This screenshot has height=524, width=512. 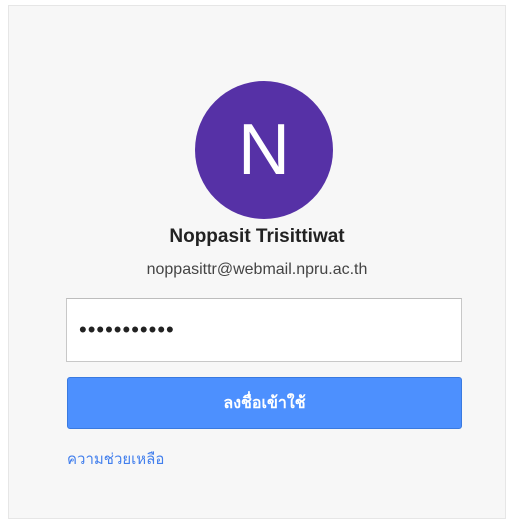 What do you see at coordinates (264, 403) in the screenshot?
I see `signin-button: ลงชื่อเข้าใช้` at bounding box center [264, 403].